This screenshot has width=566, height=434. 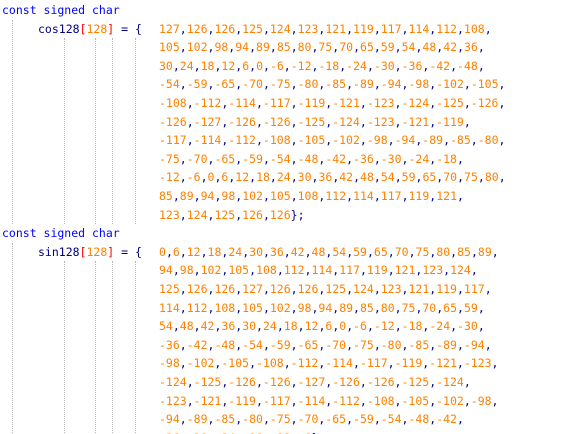 I want to click on array-value: 102, so click(x=280, y=307).